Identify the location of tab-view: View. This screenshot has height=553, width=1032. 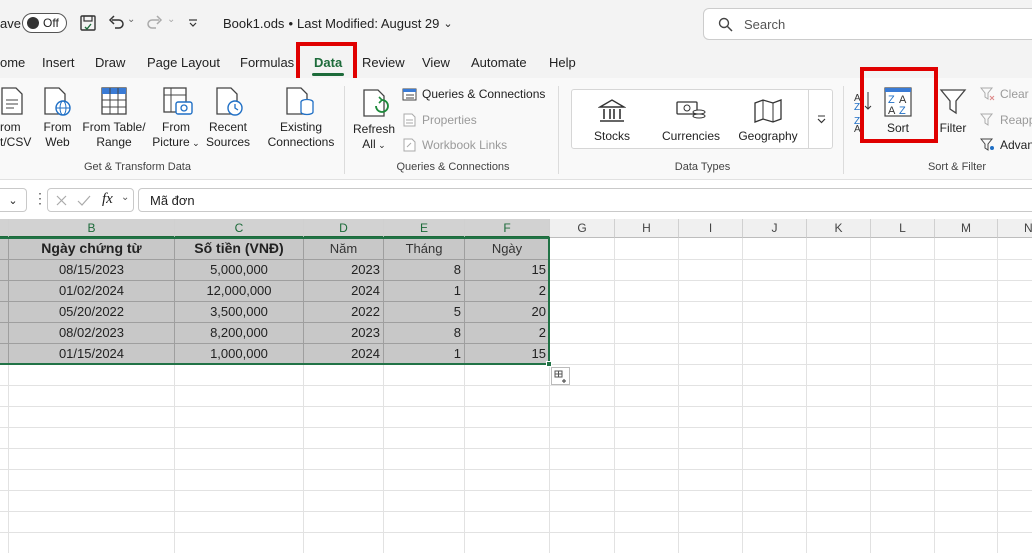
(436, 62).